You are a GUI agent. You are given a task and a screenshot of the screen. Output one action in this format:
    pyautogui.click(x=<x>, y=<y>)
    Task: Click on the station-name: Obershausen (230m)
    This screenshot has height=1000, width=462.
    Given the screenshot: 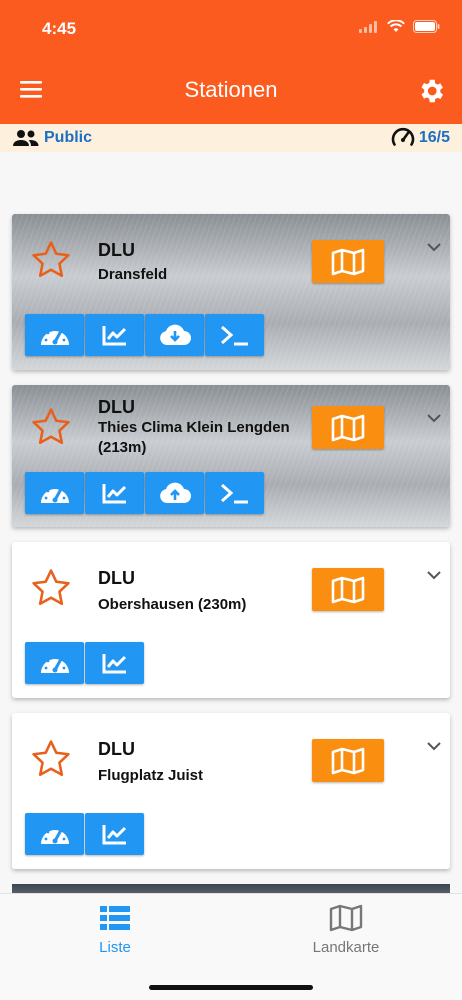 What is the action you would take?
    pyautogui.click(x=172, y=604)
    